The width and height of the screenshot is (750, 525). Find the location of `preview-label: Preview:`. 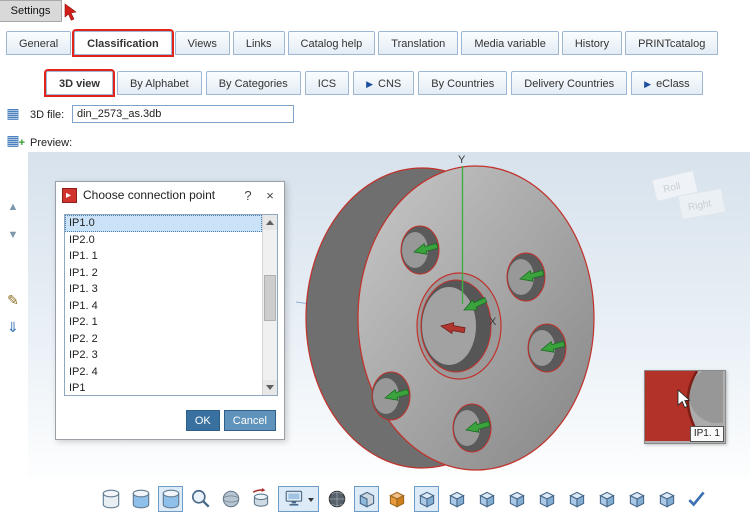

preview-label: Preview: is located at coordinates (51, 143).